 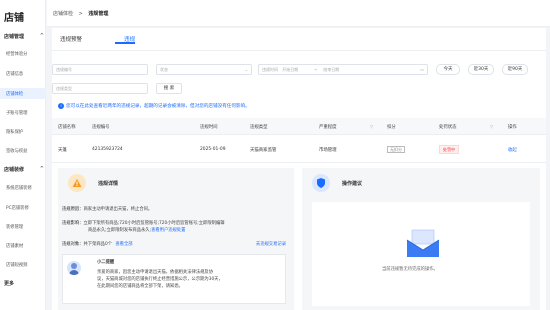 What do you see at coordinates (73, 223) in the screenshot?
I see `impact-label: 违规影响：` at bounding box center [73, 223].